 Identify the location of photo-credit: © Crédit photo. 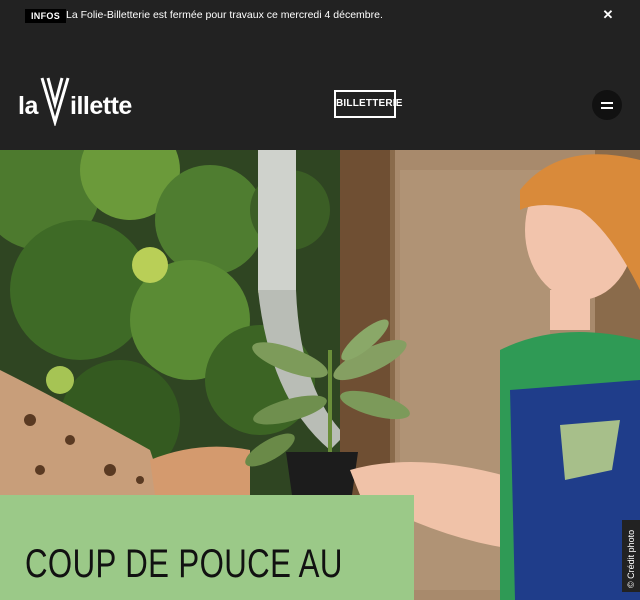
(631, 556).